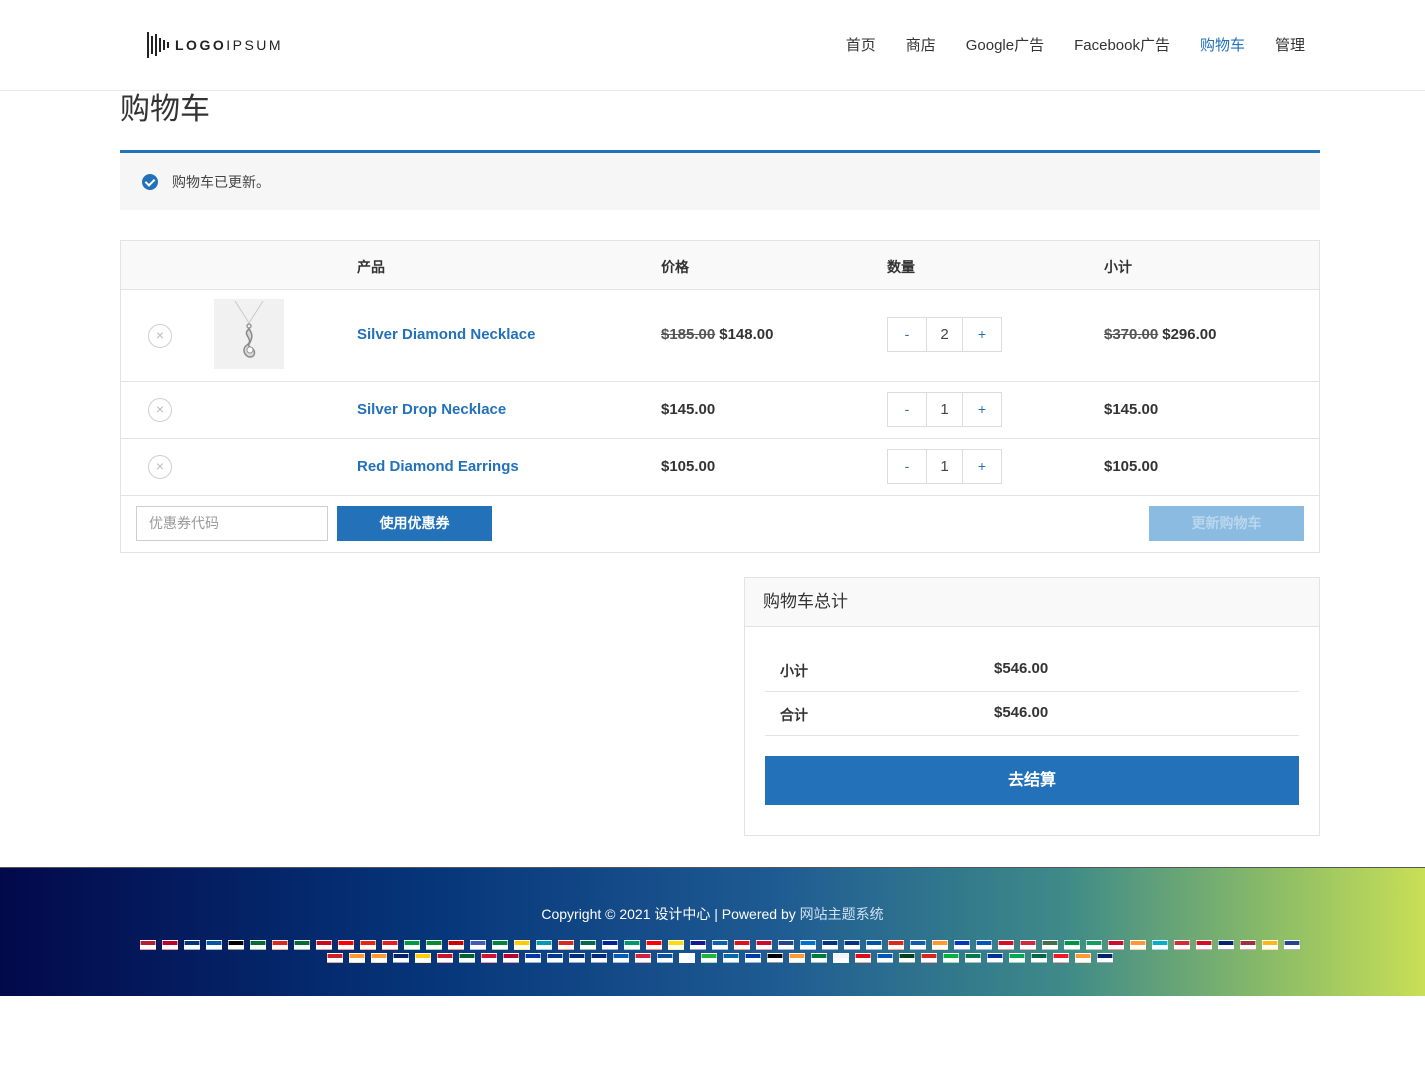 The image size is (1425, 1066). What do you see at coordinates (944, 409) in the screenshot?
I see `qty-input: 1` at bounding box center [944, 409].